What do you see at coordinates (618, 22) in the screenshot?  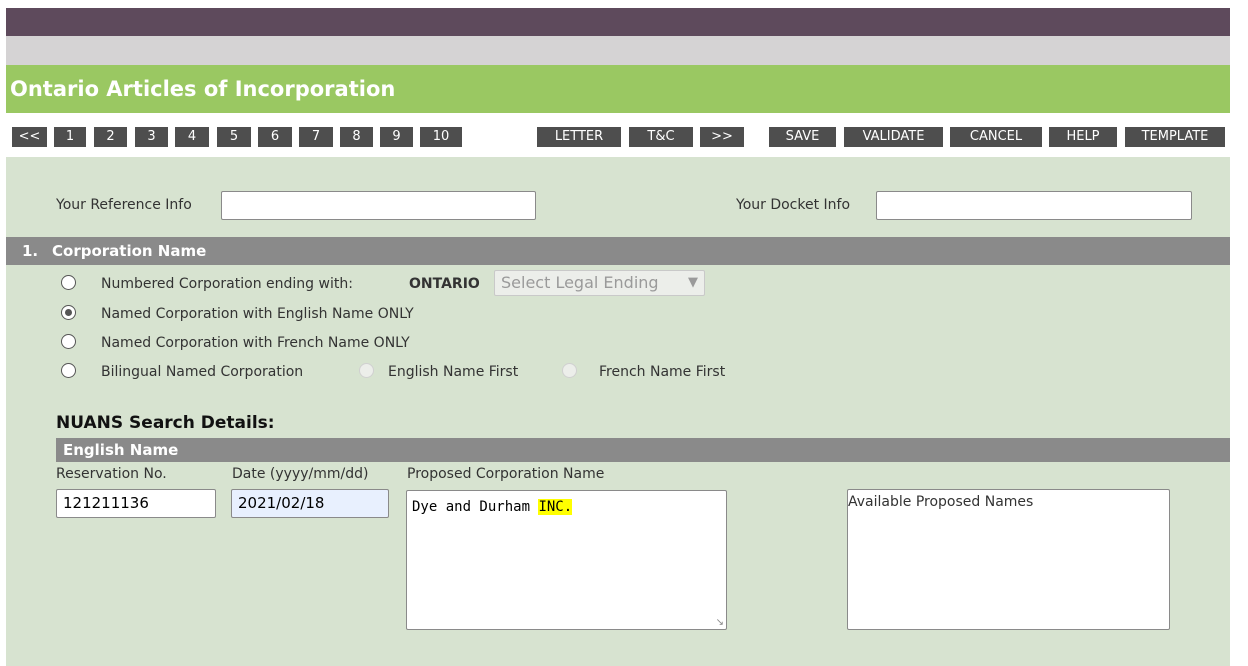 I see `top-banner-strip` at bounding box center [618, 22].